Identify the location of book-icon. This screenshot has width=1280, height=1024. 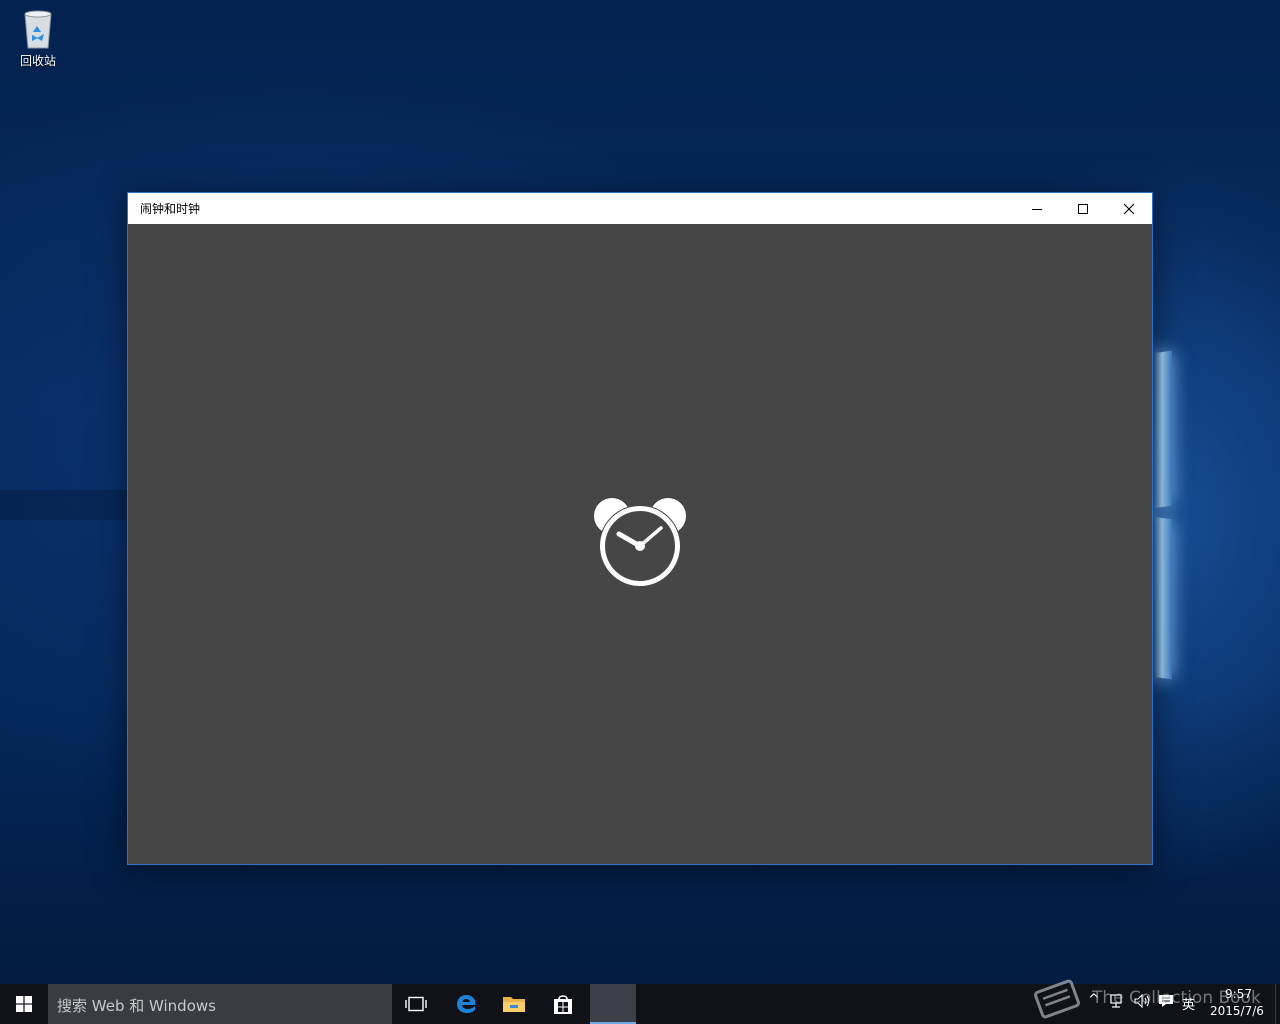
(1057, 999).